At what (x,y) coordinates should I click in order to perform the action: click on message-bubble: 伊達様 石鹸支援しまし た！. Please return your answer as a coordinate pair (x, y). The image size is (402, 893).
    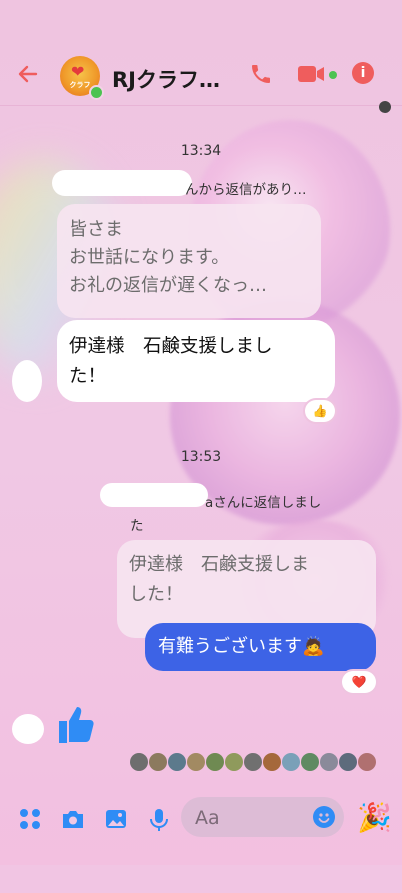
    Looking at the image, I should click on (196, 361).